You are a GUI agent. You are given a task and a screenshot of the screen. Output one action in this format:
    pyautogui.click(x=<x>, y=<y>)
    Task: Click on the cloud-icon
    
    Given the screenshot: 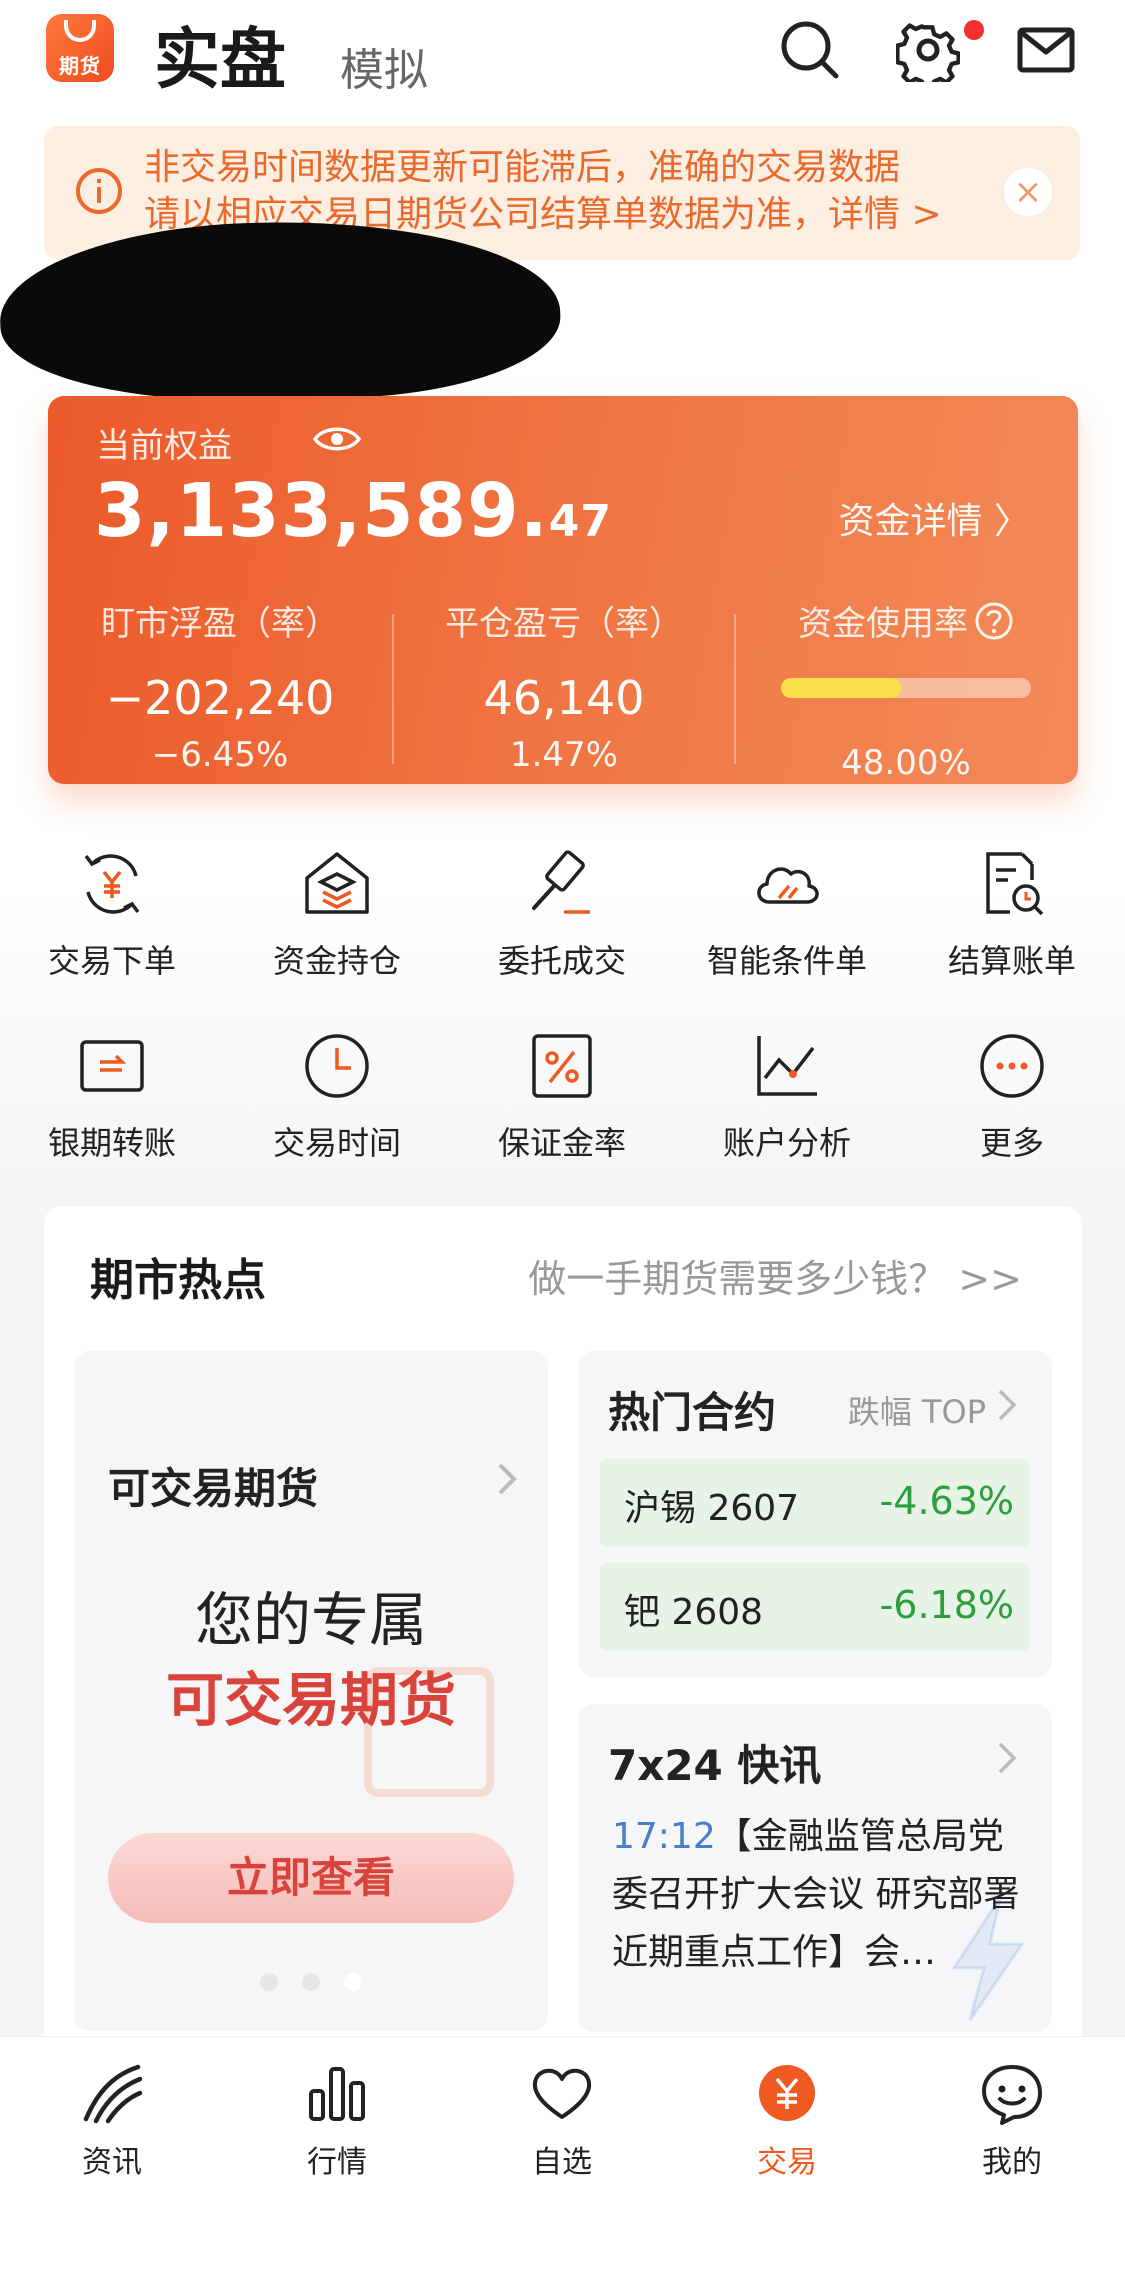 What is the action you would take?
    pyautogui.click(x=787, y=884)
    